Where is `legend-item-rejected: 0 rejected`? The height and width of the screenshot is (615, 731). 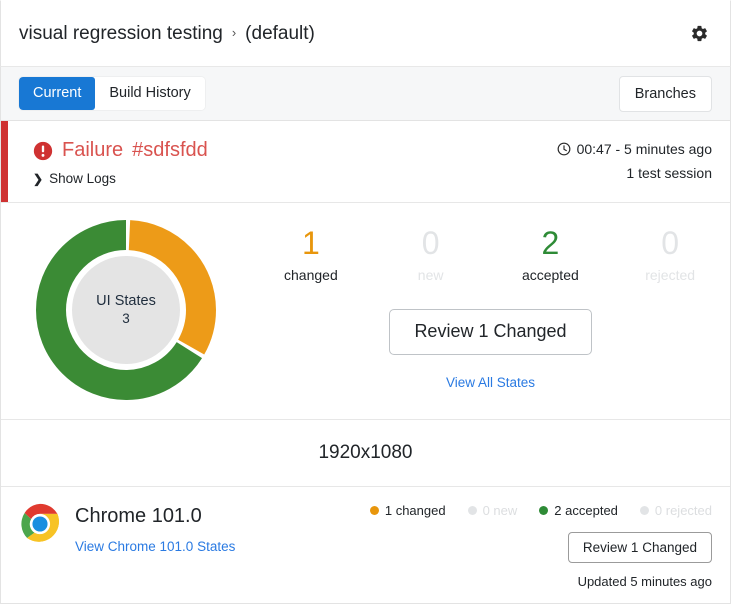 legend-item-rejected: 0 rejected is located at coordinates (675, 510).